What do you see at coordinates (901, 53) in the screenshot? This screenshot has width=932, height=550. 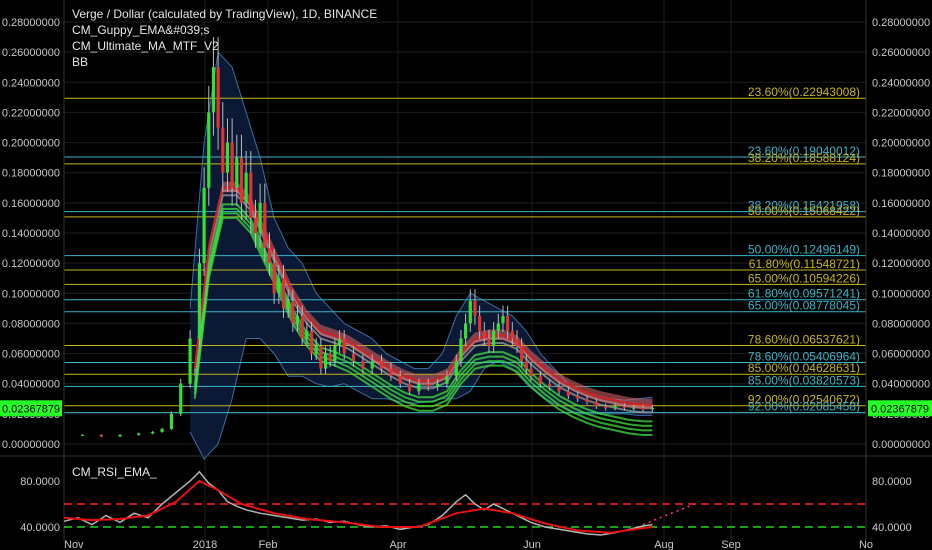 I see `price-axis-label-right: 0.26000000` at bounding box center [901, 53].